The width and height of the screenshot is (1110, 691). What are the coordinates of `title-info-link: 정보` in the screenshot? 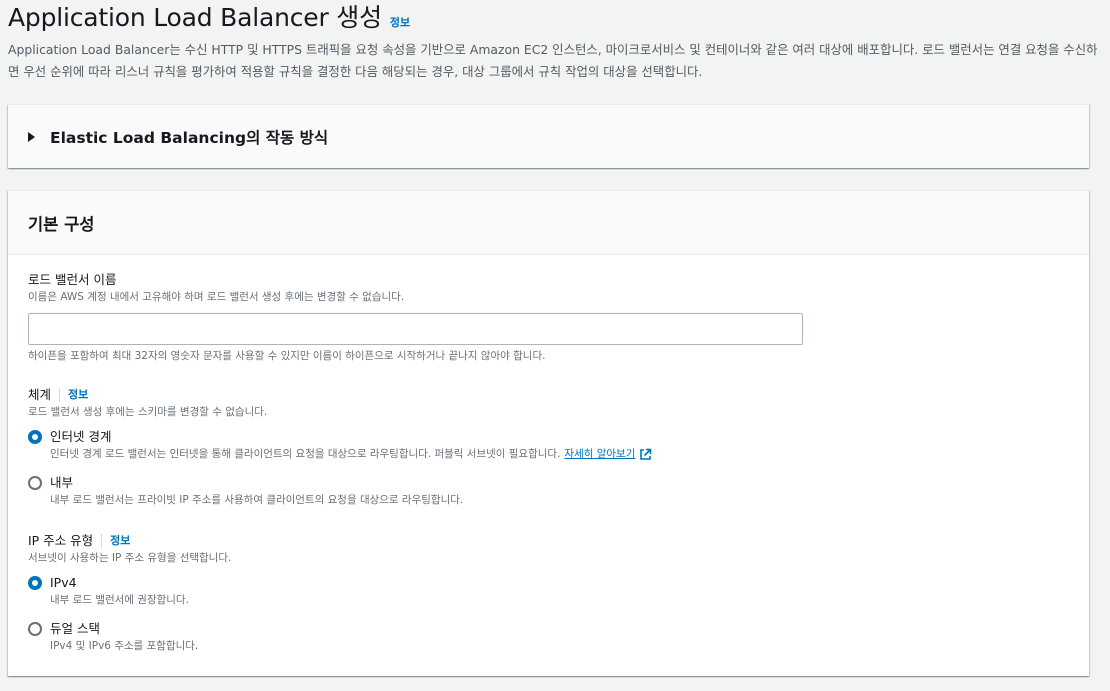 It's located at (400, 22).